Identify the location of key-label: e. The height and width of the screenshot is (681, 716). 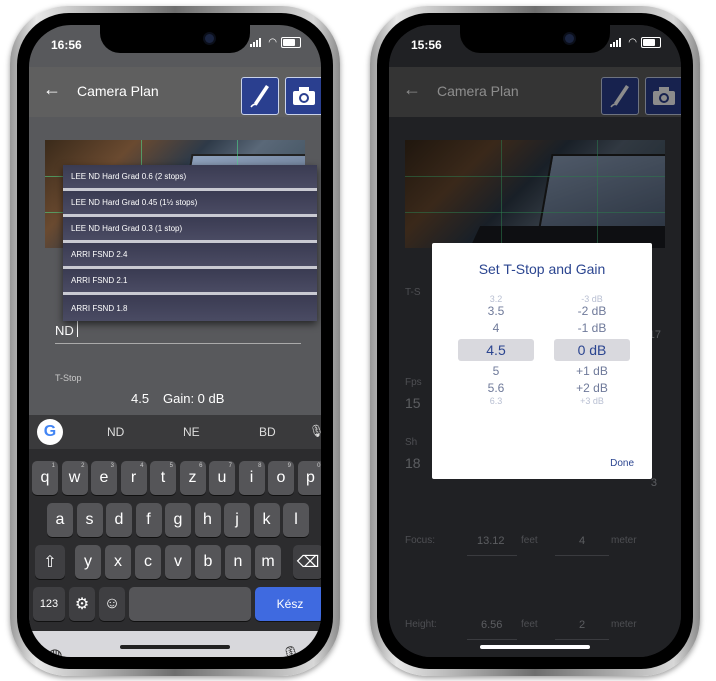
(104, 477).